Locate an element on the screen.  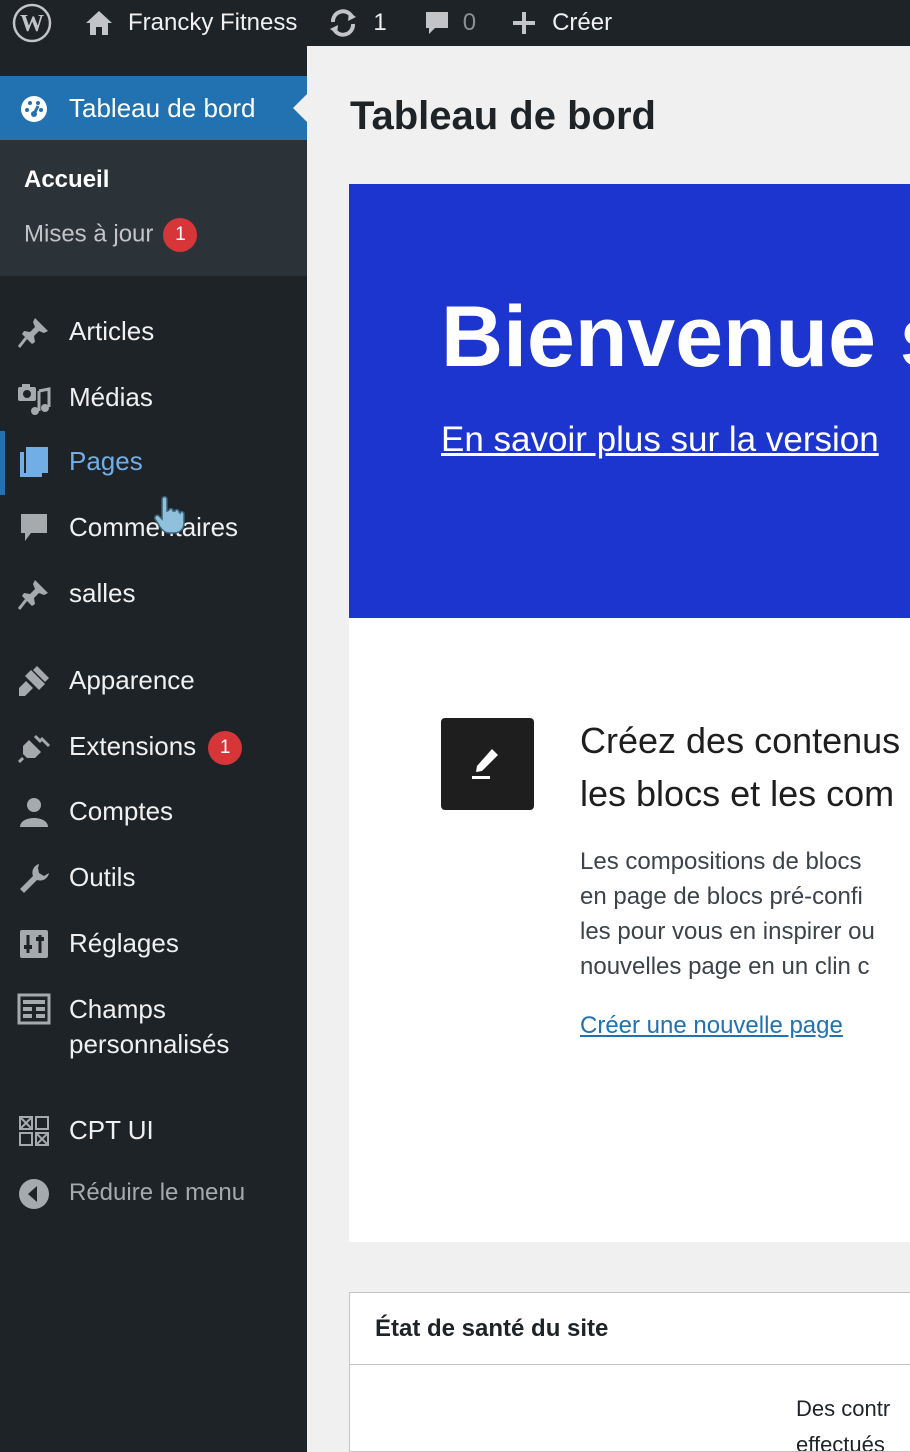
updates-link: 1 is located at coordinates (342, 23).